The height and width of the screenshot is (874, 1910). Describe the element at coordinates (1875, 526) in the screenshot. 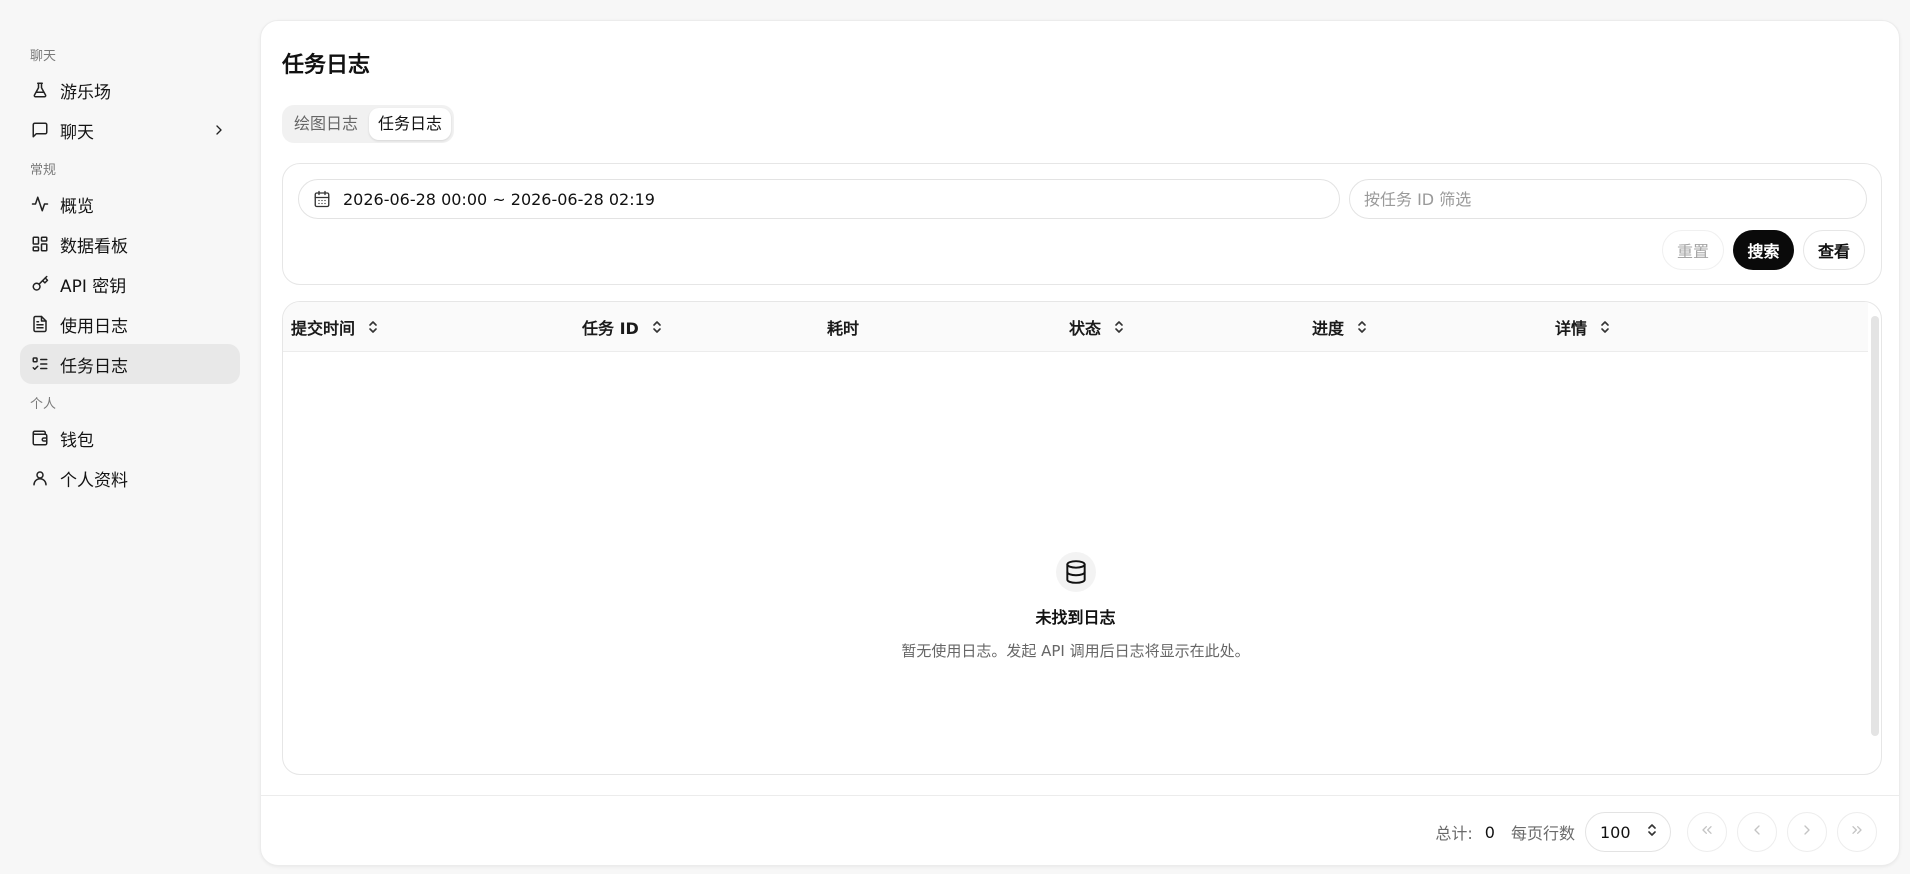

I see `table-scrollbar` at that location.